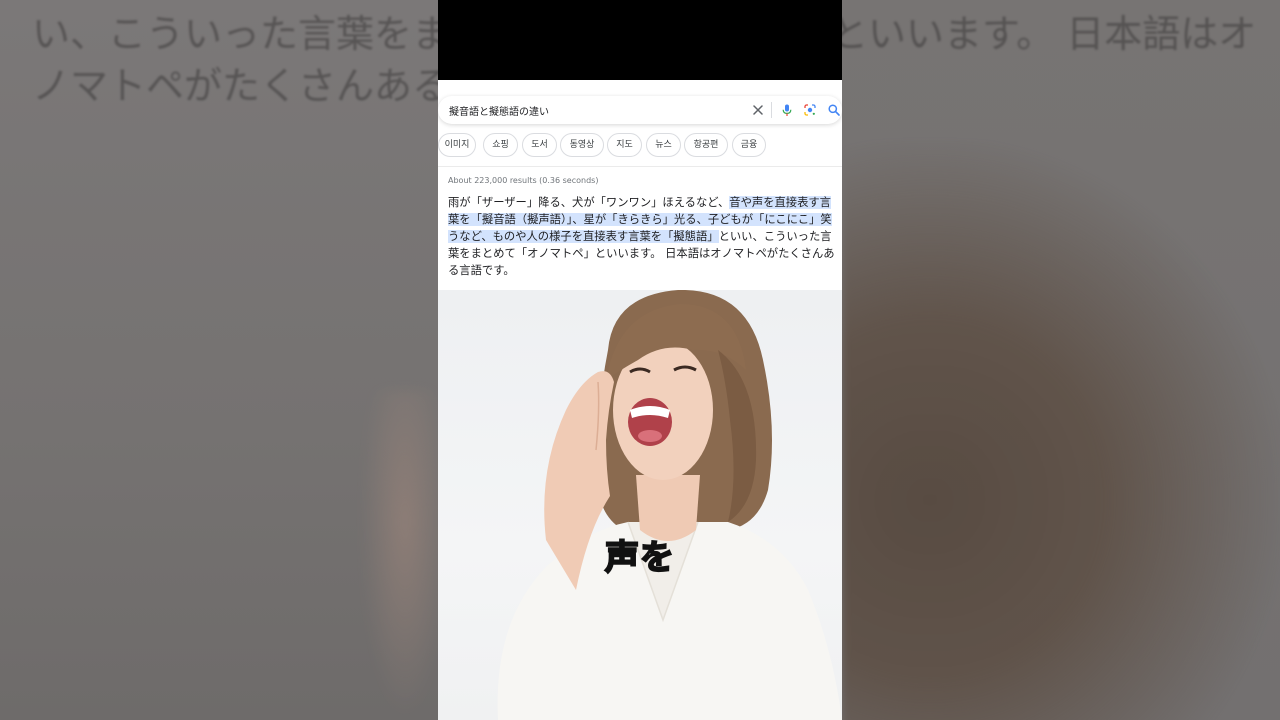 This screenshot has height=720, width=1280. What do you see at coordinates (523, 180) in the screenshot?
I see `result-stats: About 223,000 results (0.36 seconds)` at bounding box center [523, 180].